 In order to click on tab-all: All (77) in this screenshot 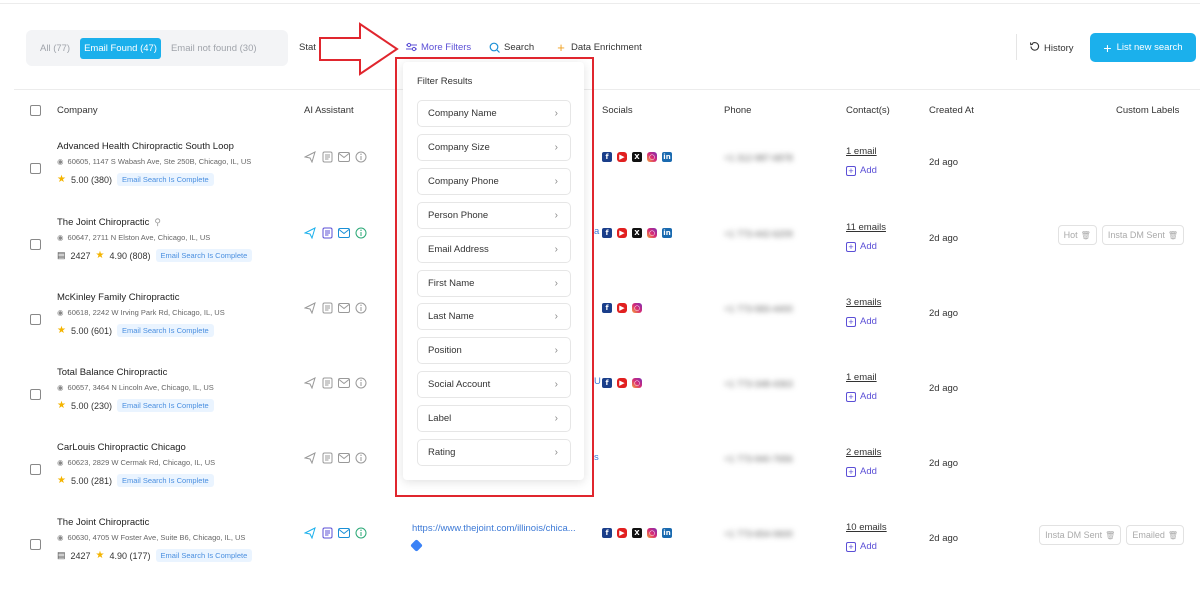, I will do `click(55, 48)`.